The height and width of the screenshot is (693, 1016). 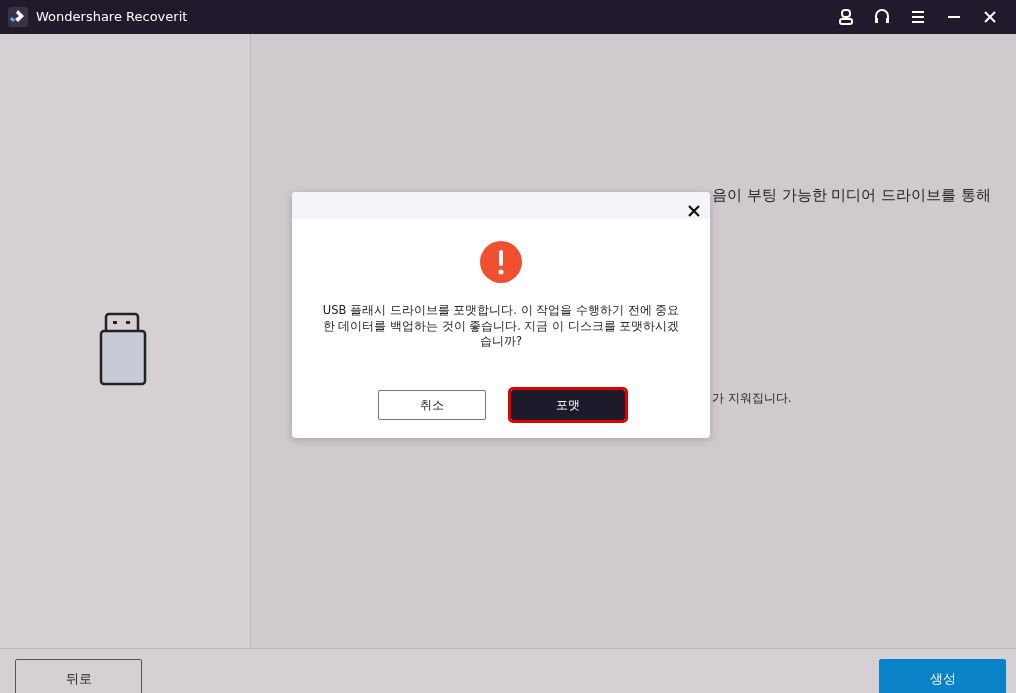 I want to click on app-logo-icon, so click(x=18, y=17).